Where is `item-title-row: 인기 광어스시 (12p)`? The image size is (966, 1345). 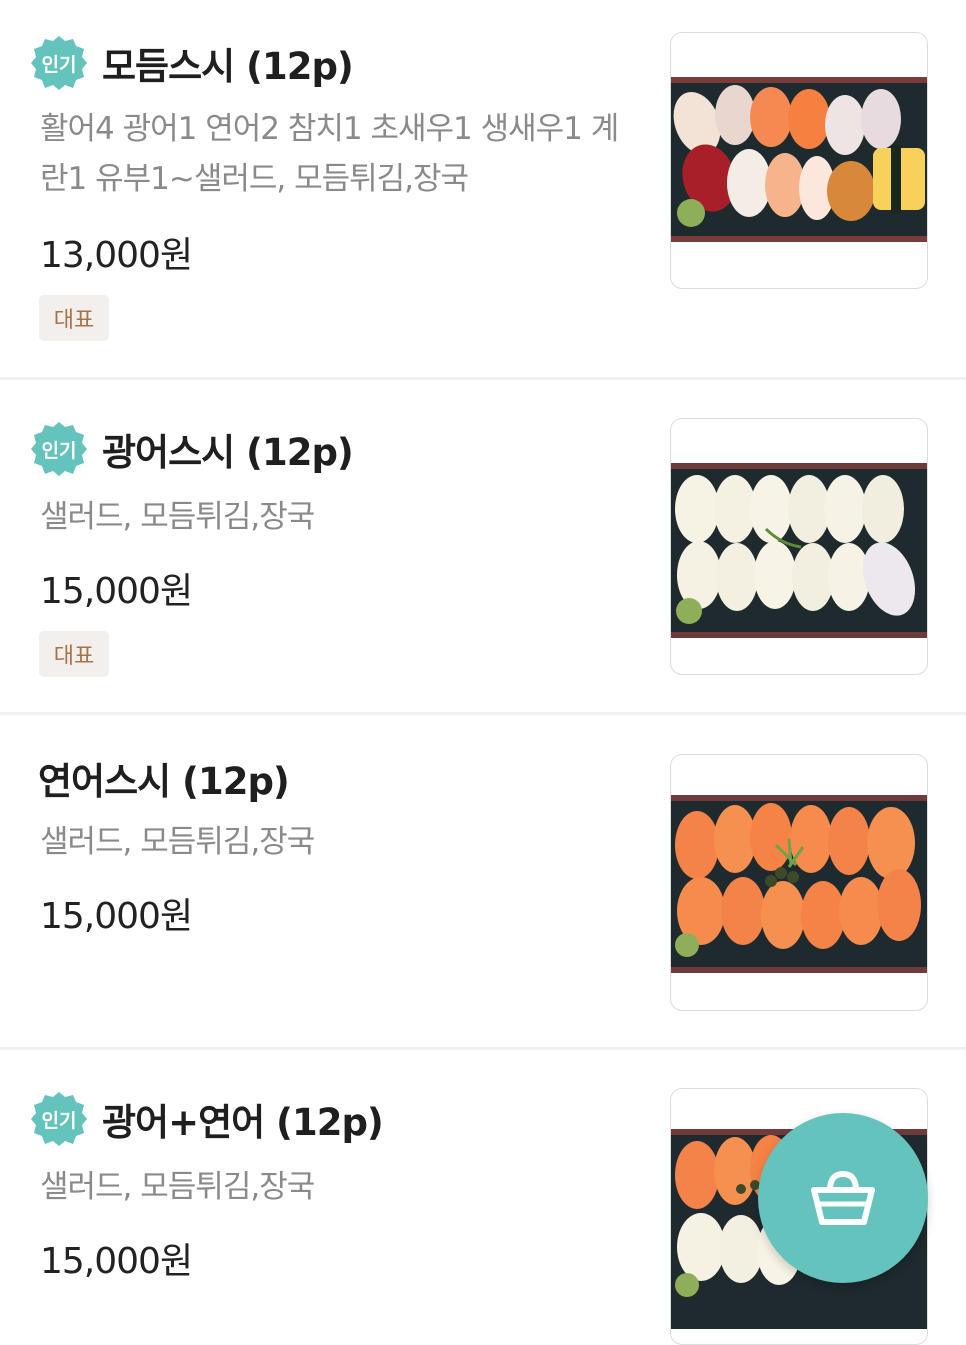 item-title-row: 인기 광어스시 (12p) is located at coordinates (192, 449).